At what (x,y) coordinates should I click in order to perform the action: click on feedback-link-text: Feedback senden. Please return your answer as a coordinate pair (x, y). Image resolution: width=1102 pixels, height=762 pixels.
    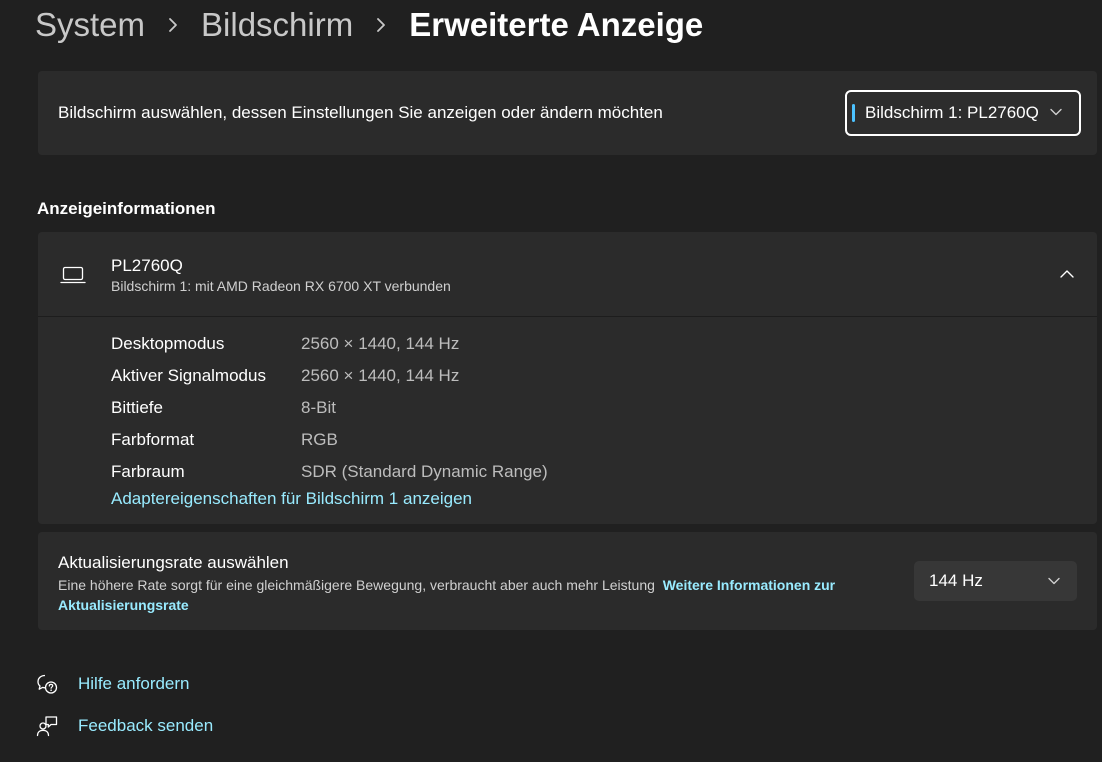
    Looking at the image, I should click on (146, 725).